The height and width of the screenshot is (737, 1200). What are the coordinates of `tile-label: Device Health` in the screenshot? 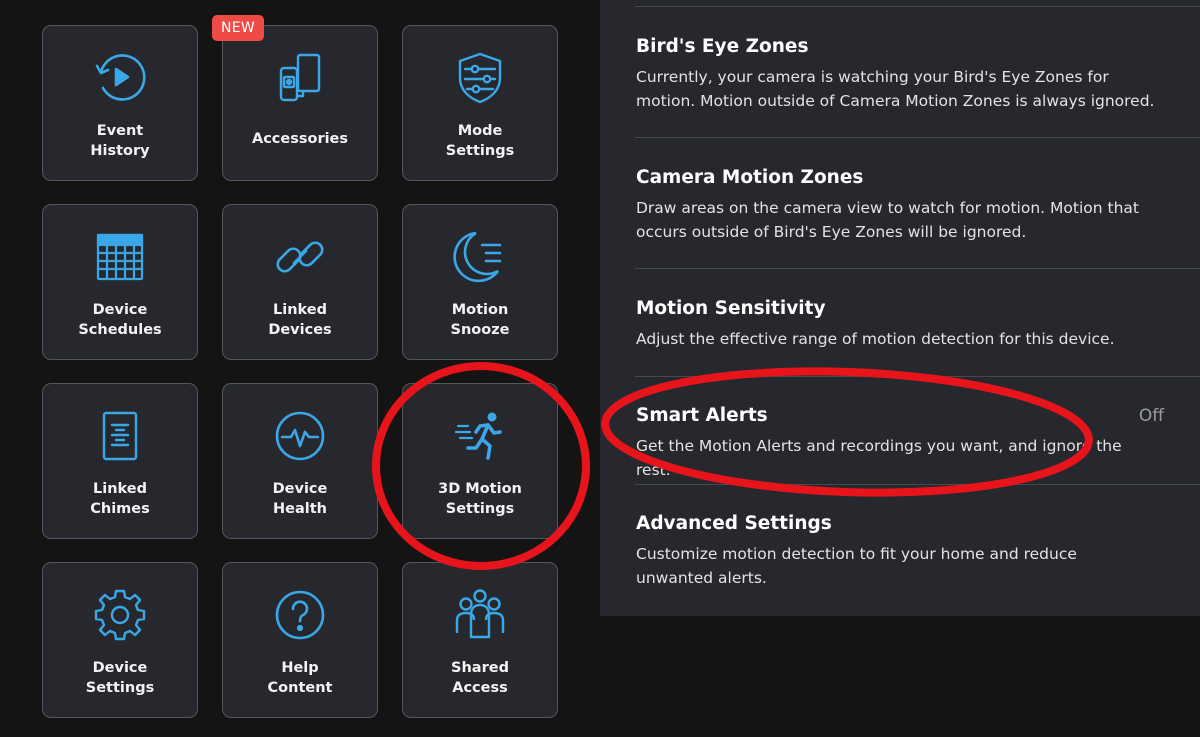 It's located at (300, 499).